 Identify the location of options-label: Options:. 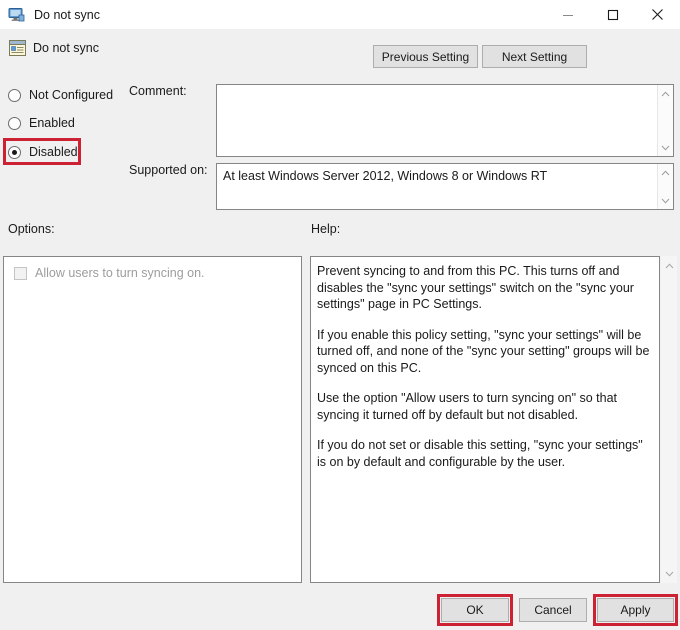
(31, 229).